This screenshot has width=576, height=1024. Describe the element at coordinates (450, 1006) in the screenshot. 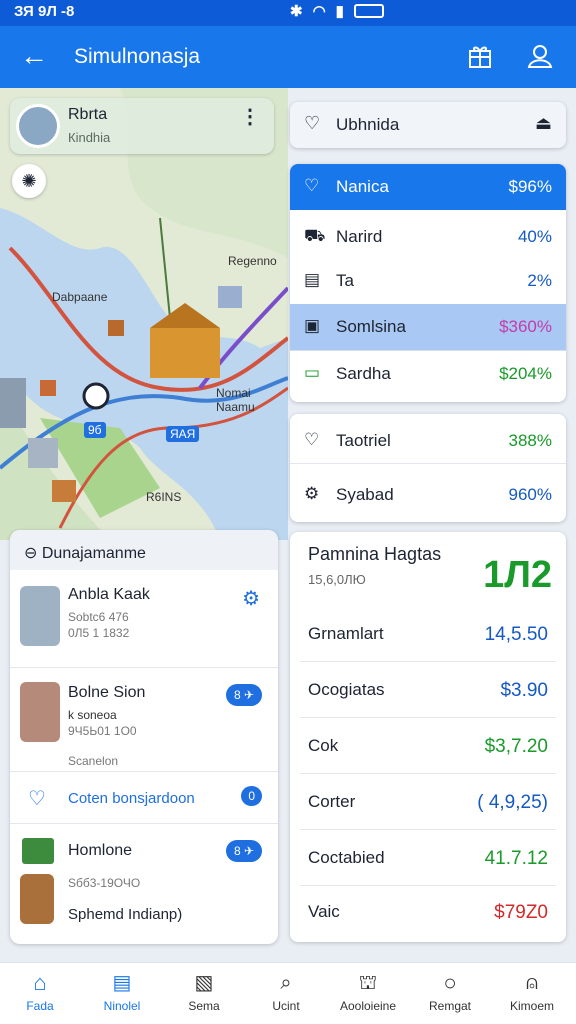

I see `nav-label: Remgat` at that location.